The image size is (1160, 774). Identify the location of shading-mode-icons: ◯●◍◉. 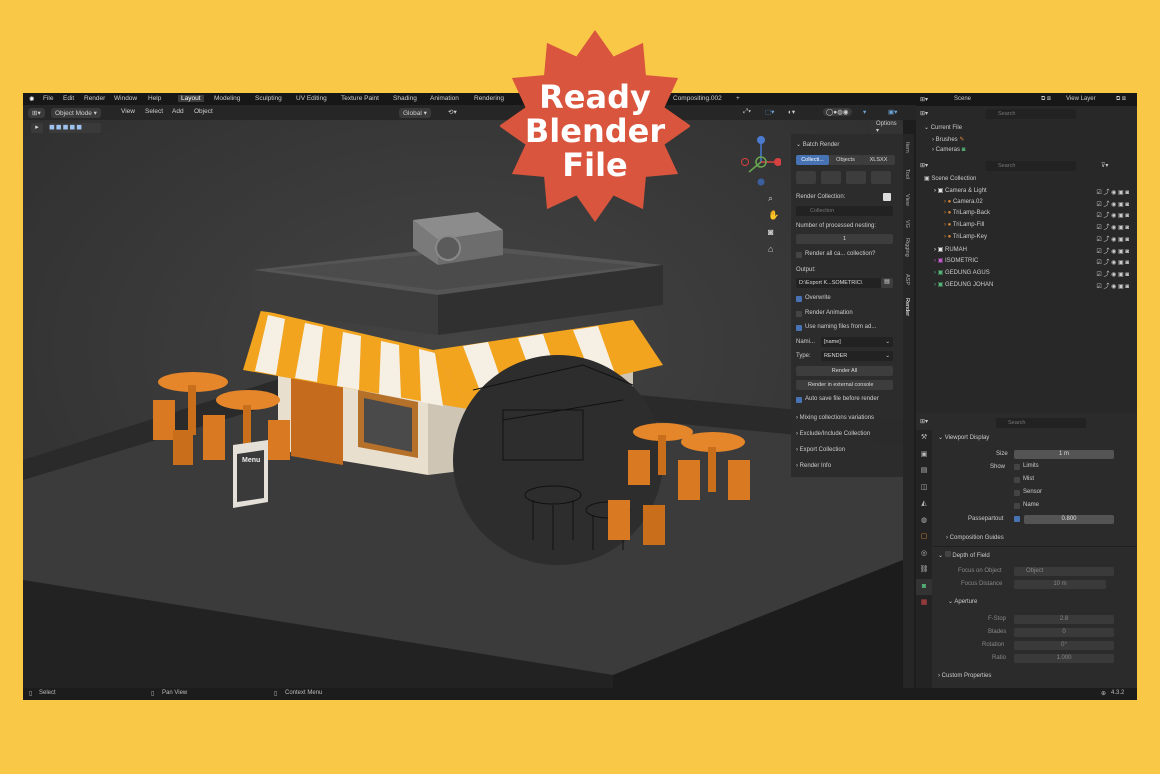
(837, 112).